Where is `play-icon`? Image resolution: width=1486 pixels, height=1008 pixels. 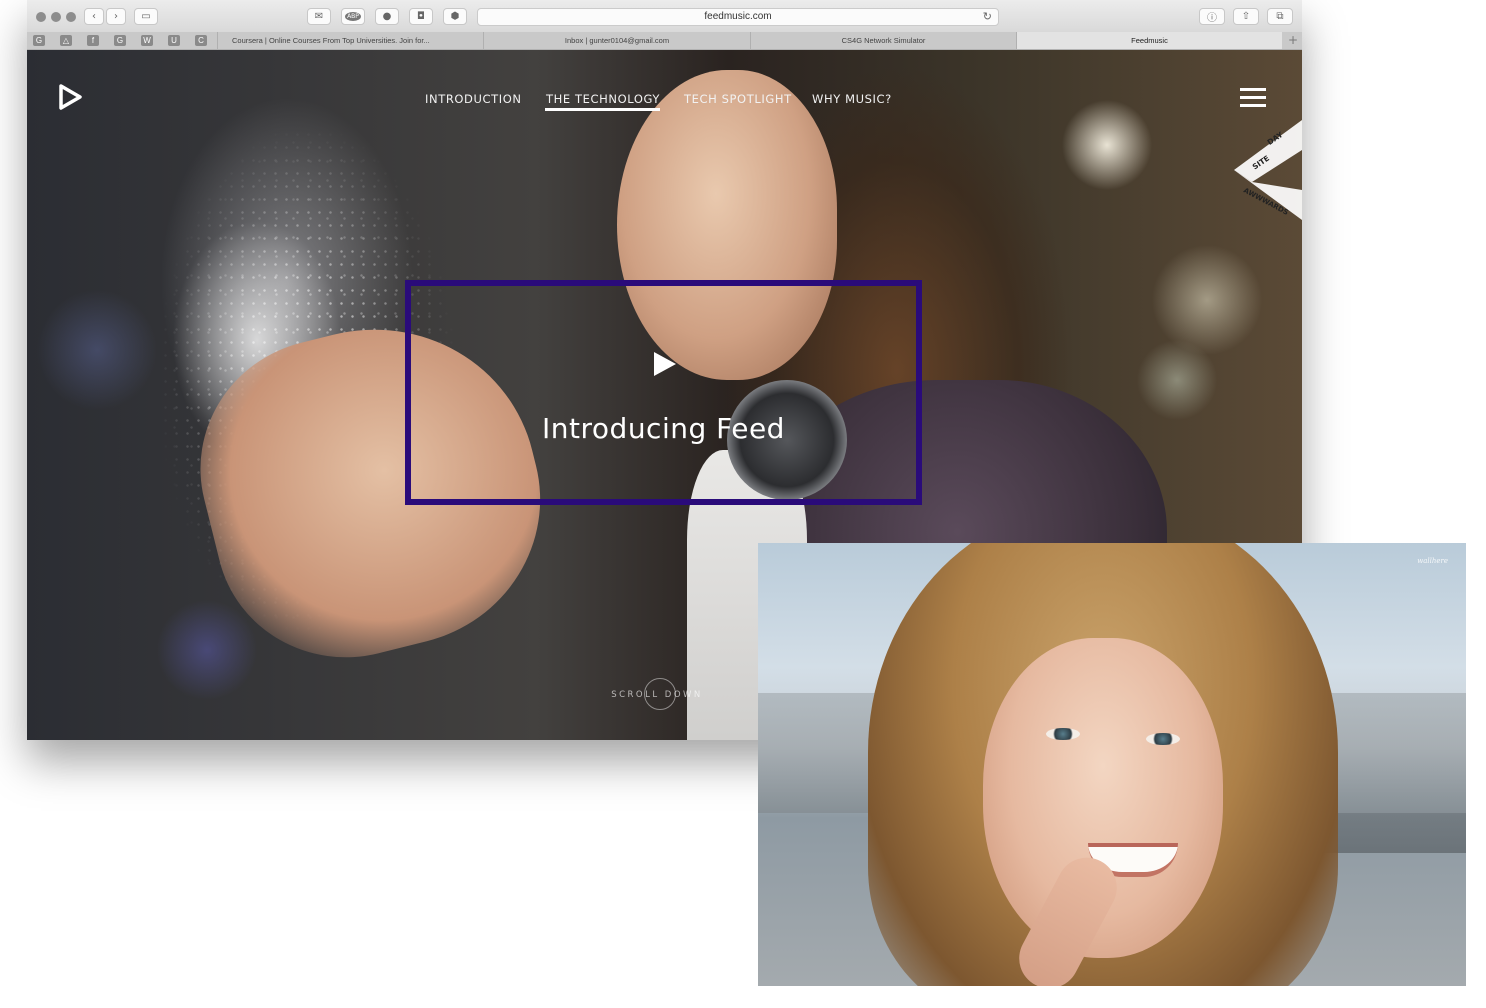 play-icon is located at coordinates (665, 364).